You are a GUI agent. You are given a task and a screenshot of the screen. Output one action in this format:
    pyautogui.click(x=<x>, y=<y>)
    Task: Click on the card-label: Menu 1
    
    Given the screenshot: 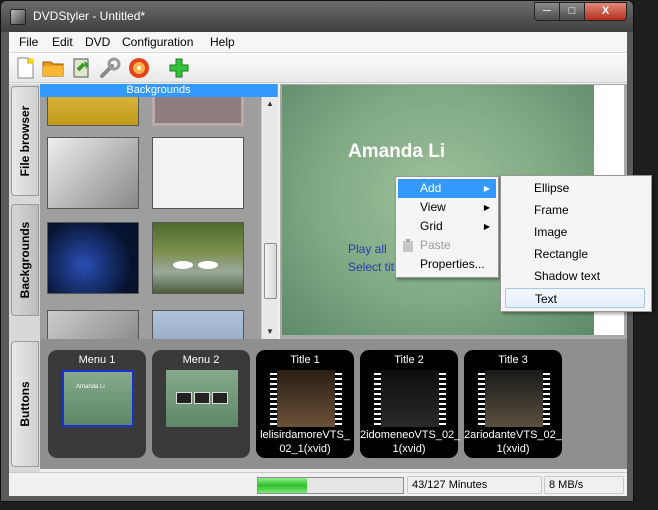 What is the action you would take?
    pyautogui.click(x=97, y=360)
    